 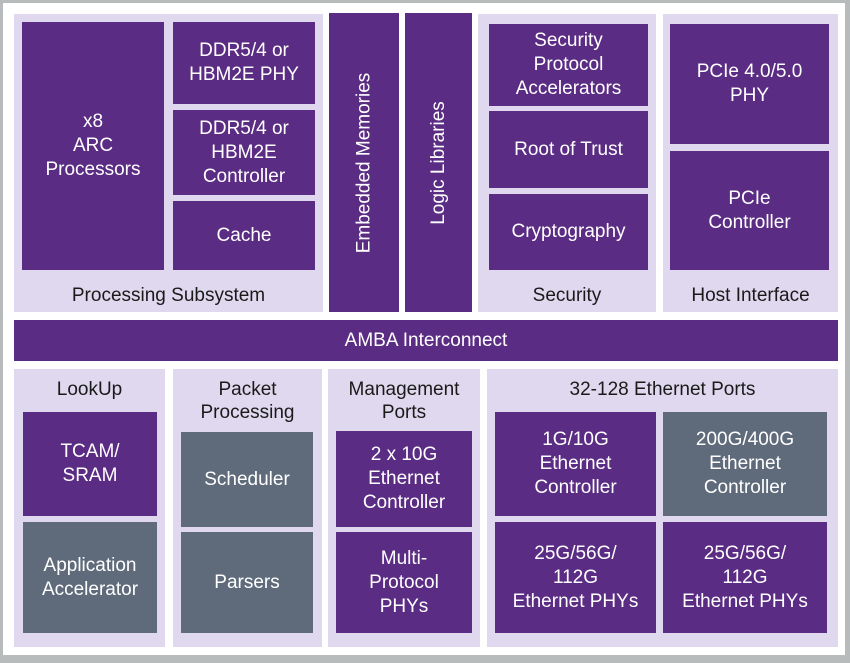 I want to click on management-ports-label: Management Ports, so click(x=404, y=401).